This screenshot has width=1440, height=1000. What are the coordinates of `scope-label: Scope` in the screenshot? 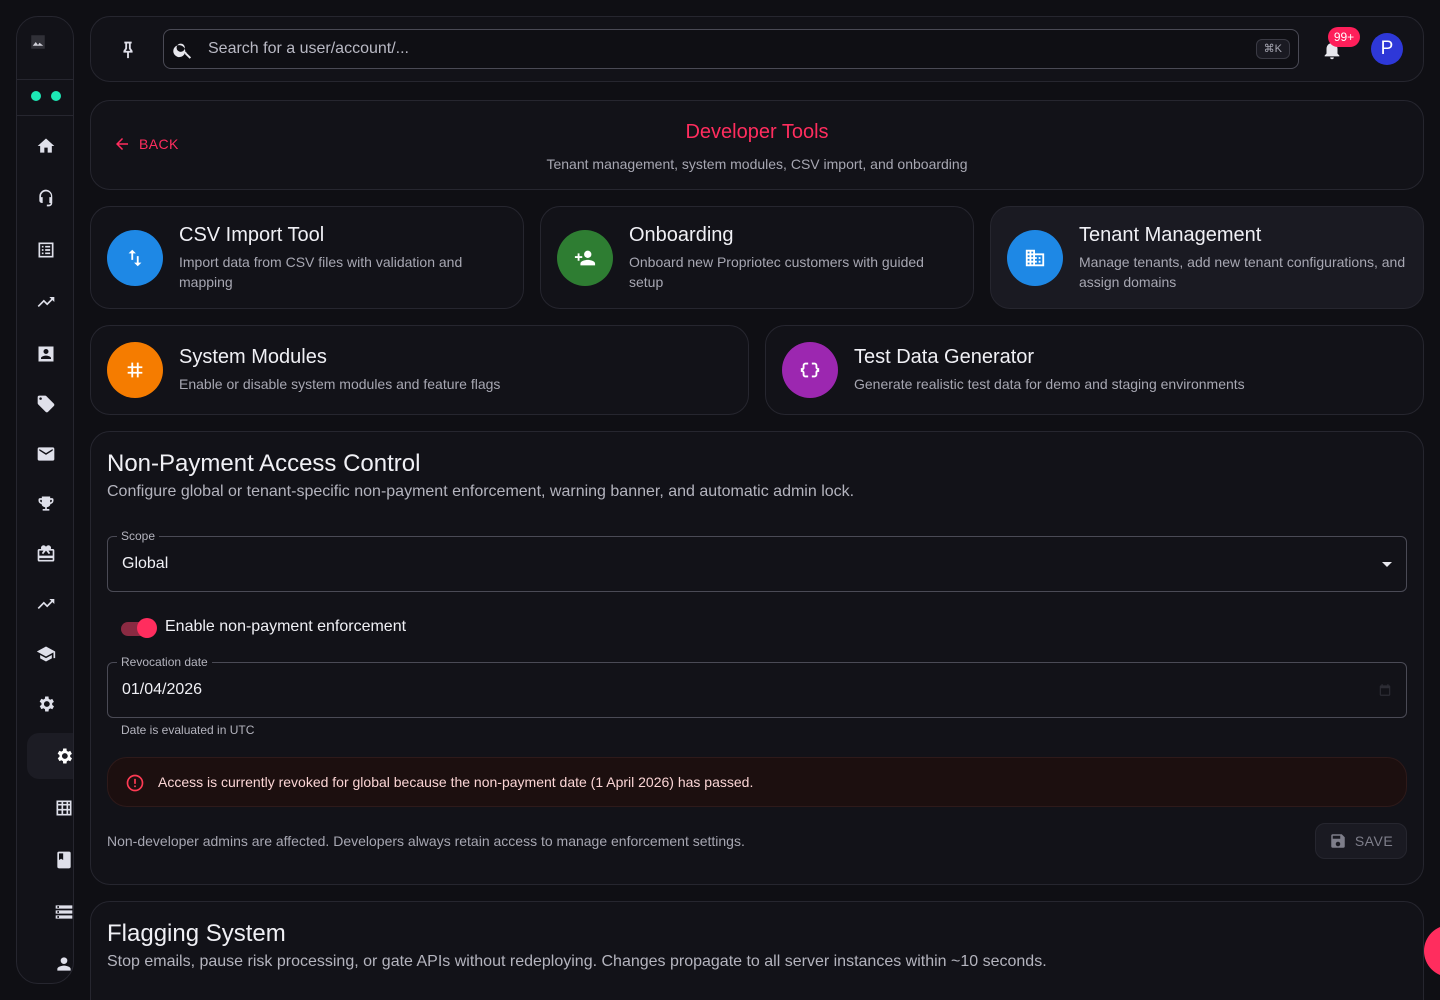 It's located at (138, 536).